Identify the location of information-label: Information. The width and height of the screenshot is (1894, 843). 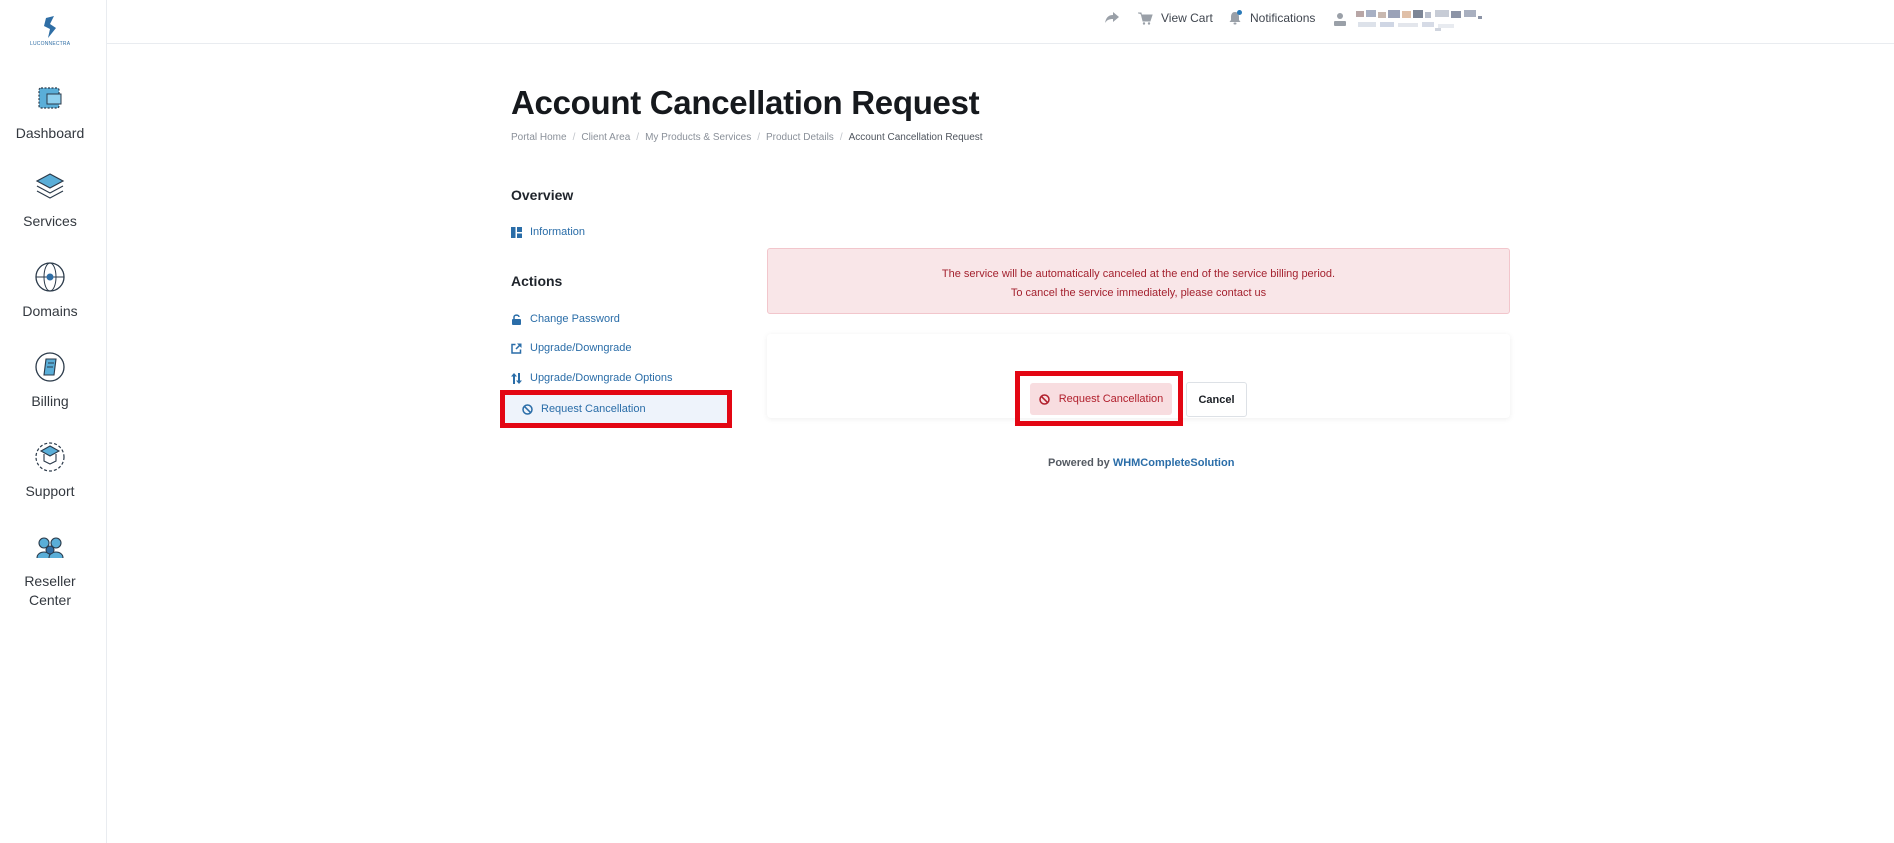
(558, 232).